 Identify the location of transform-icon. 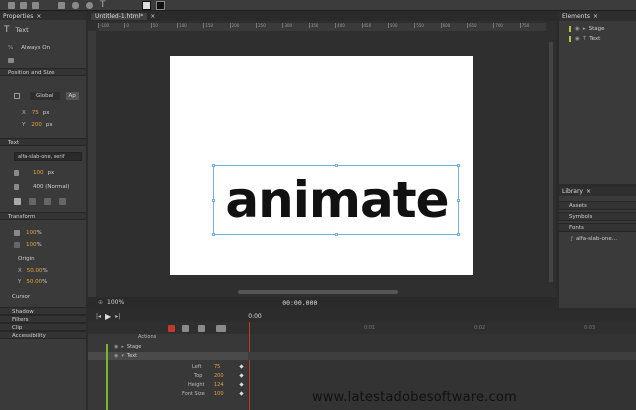
(23, 5).